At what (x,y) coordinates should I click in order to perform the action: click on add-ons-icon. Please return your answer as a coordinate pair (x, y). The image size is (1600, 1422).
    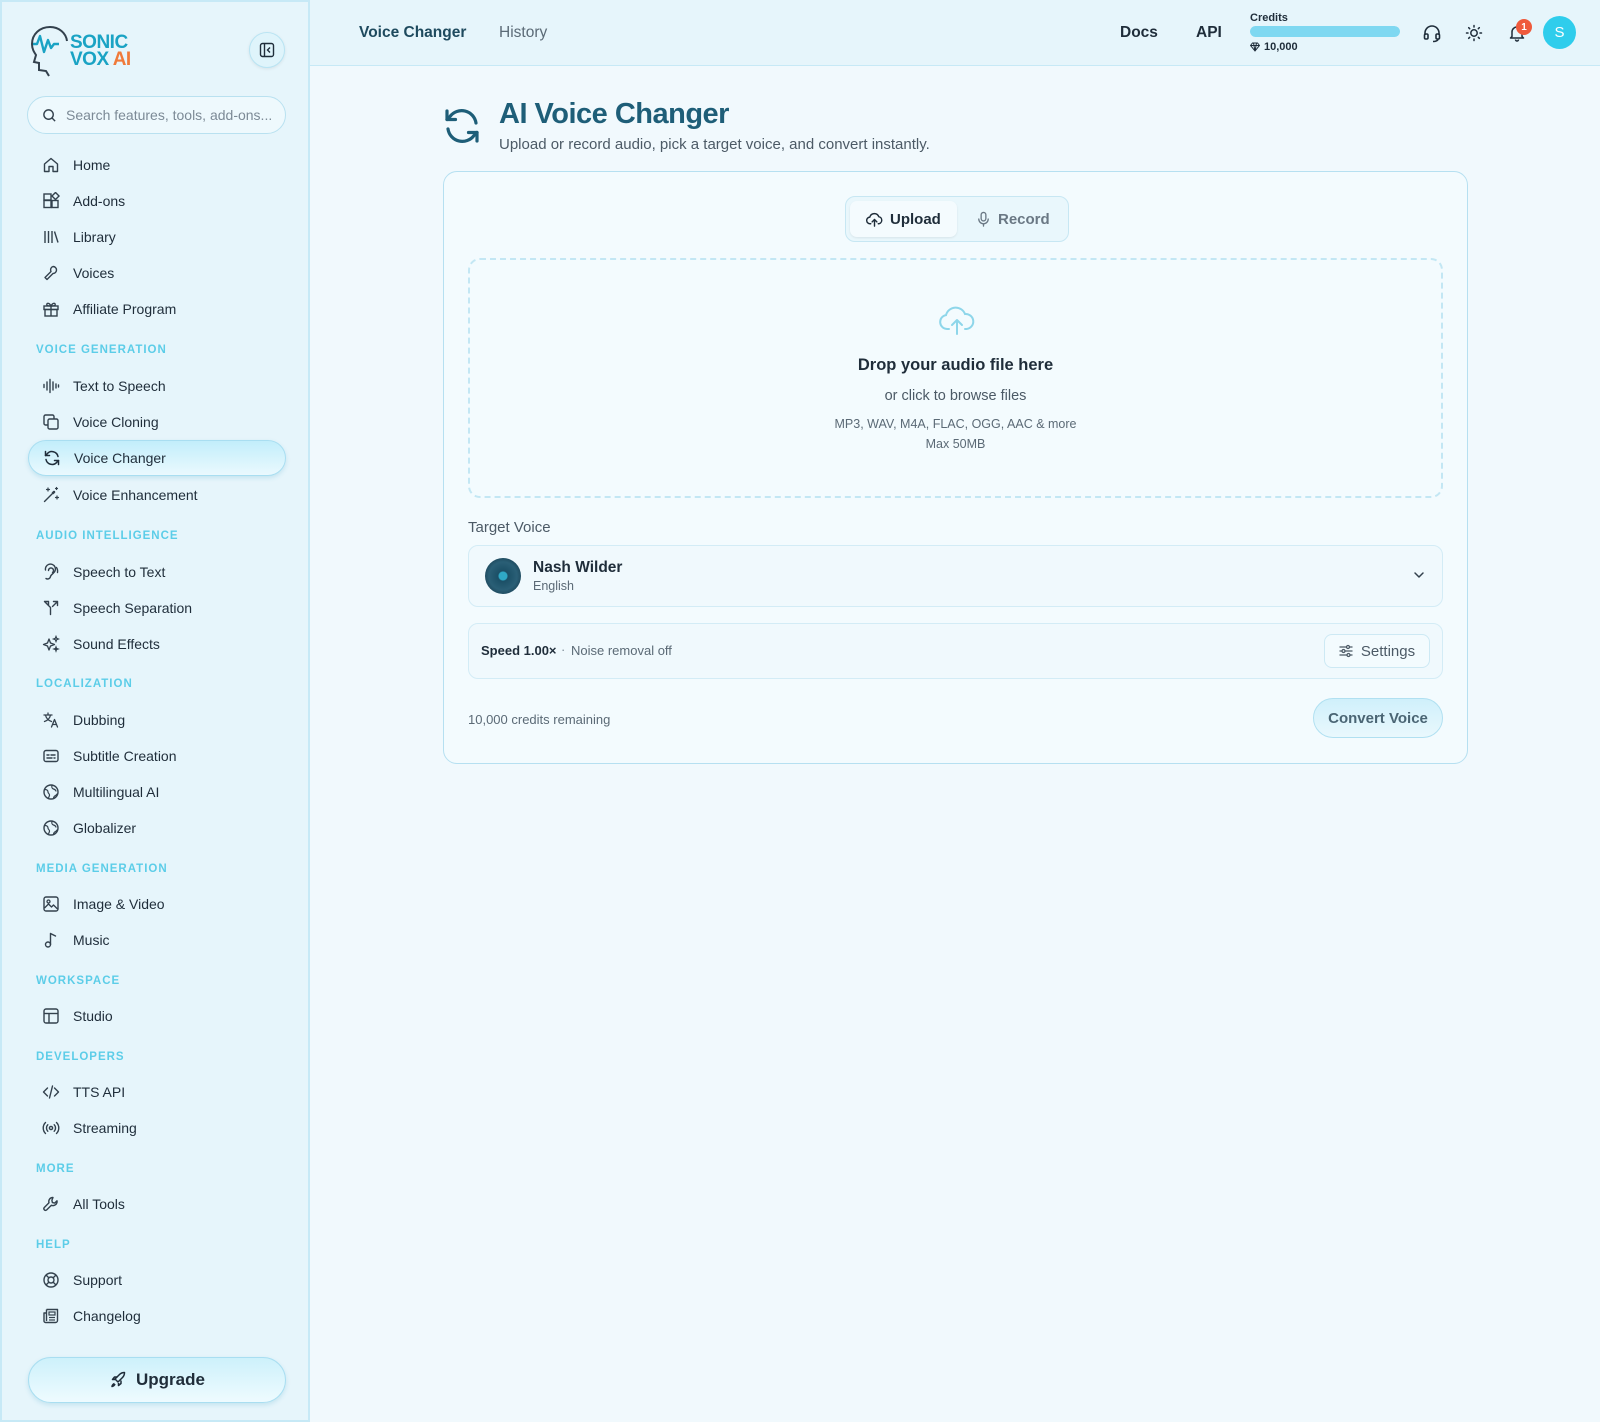
    Looking at the image, I should click on (51, 200).